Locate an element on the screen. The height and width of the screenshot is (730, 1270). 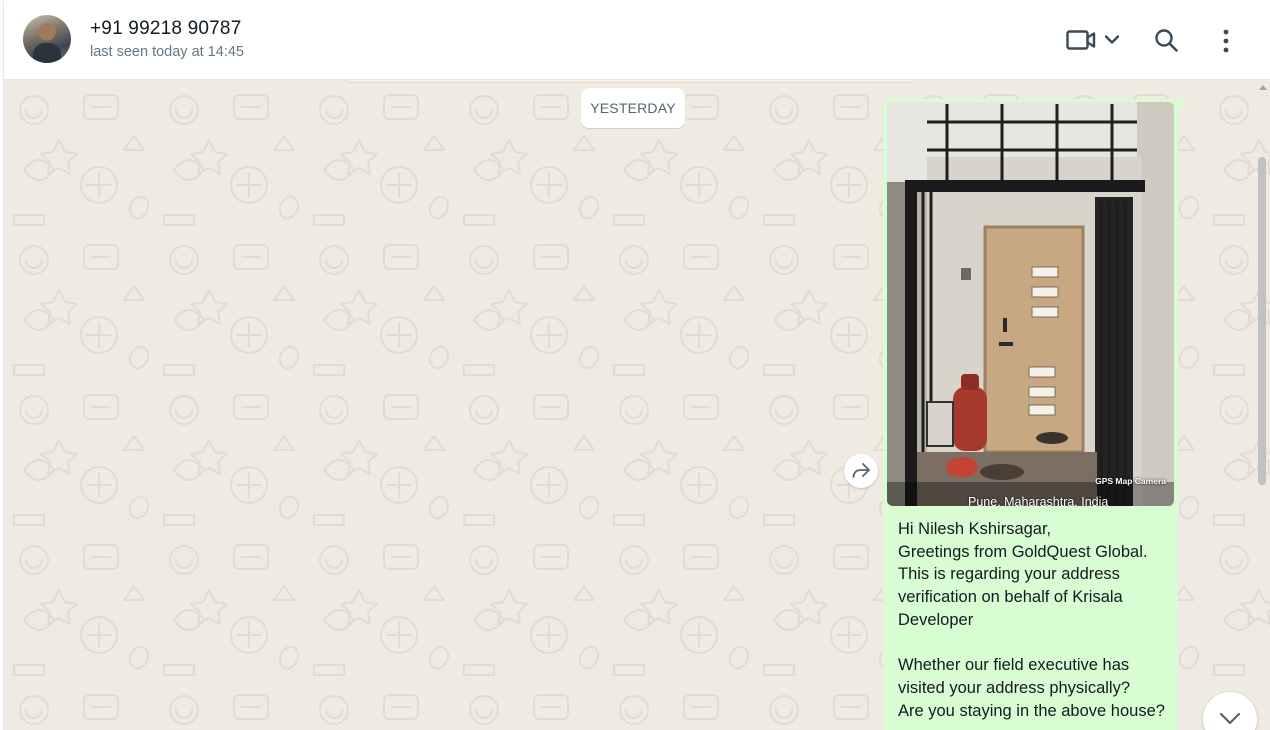
last-seen-status: last seen today at 14:45 is located at coordinates (167, 52).